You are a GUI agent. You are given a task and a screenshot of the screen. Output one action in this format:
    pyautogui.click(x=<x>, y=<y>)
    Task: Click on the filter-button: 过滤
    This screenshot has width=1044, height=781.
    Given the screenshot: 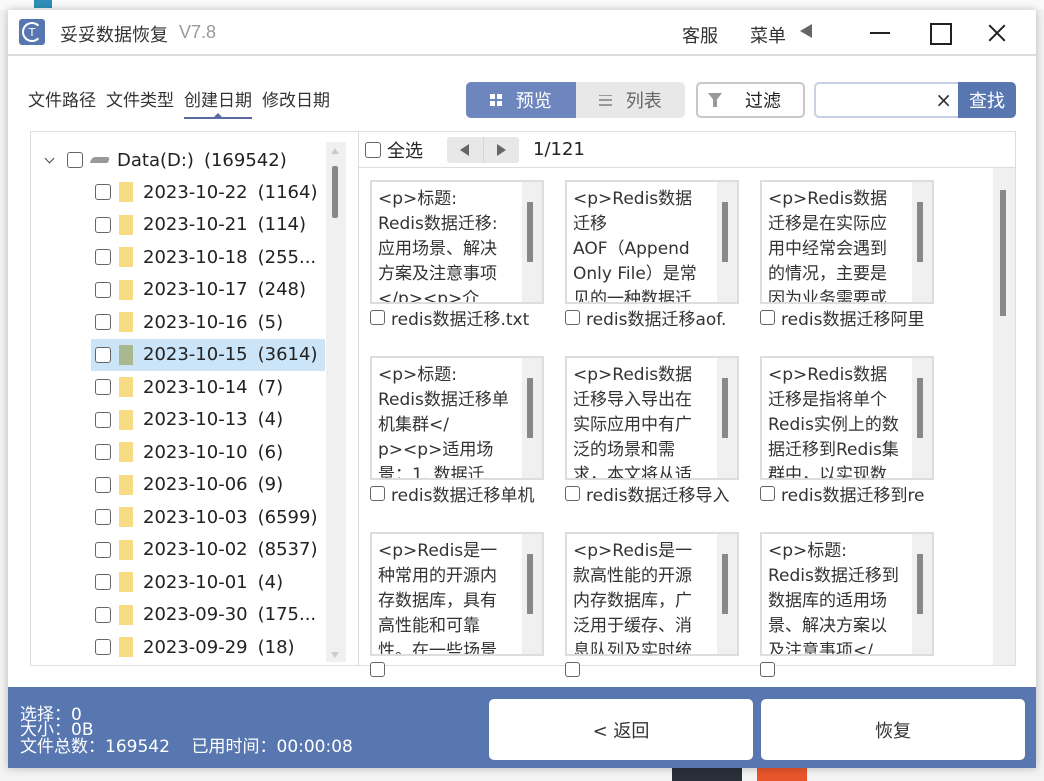 What is the action you would take?
    pyautogui.click(x=750, y=100)
    